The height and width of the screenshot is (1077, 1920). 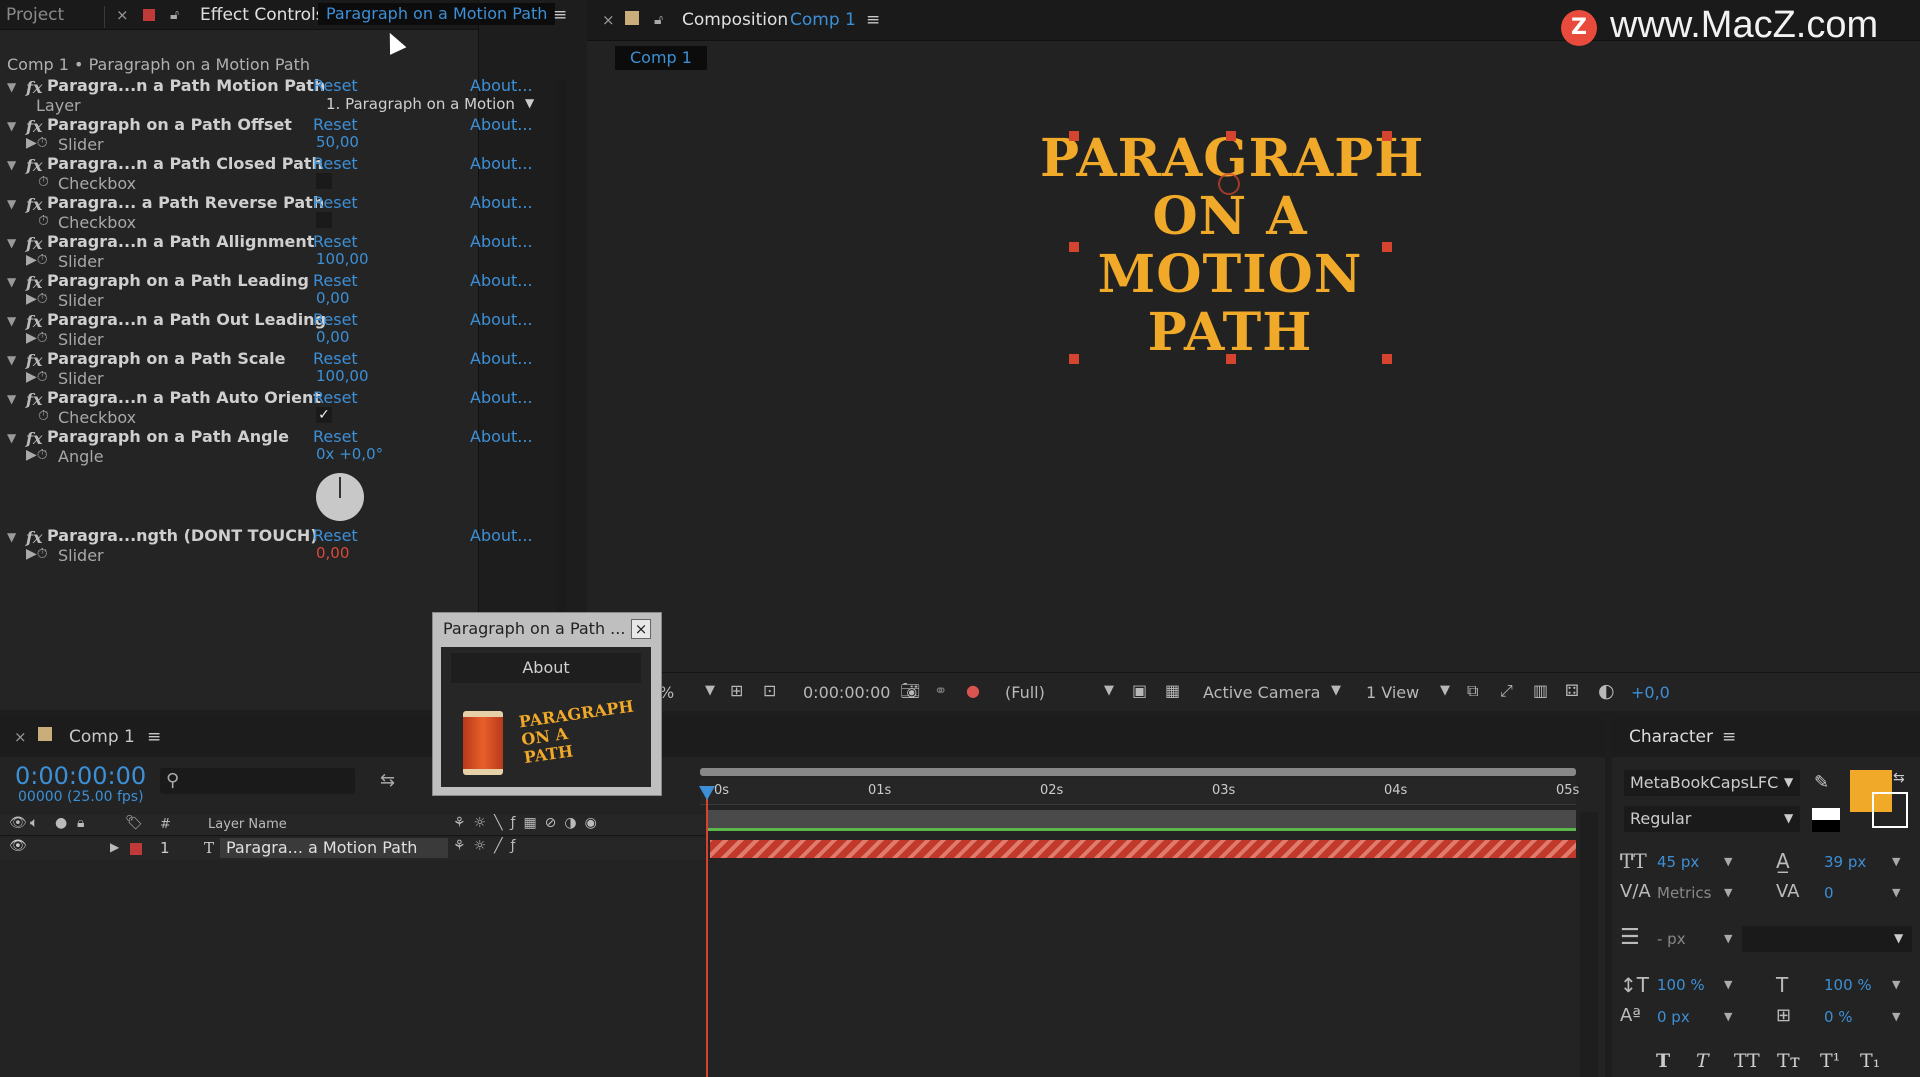 I want to click on checkbox: ✓, so click(x=324, y=415).